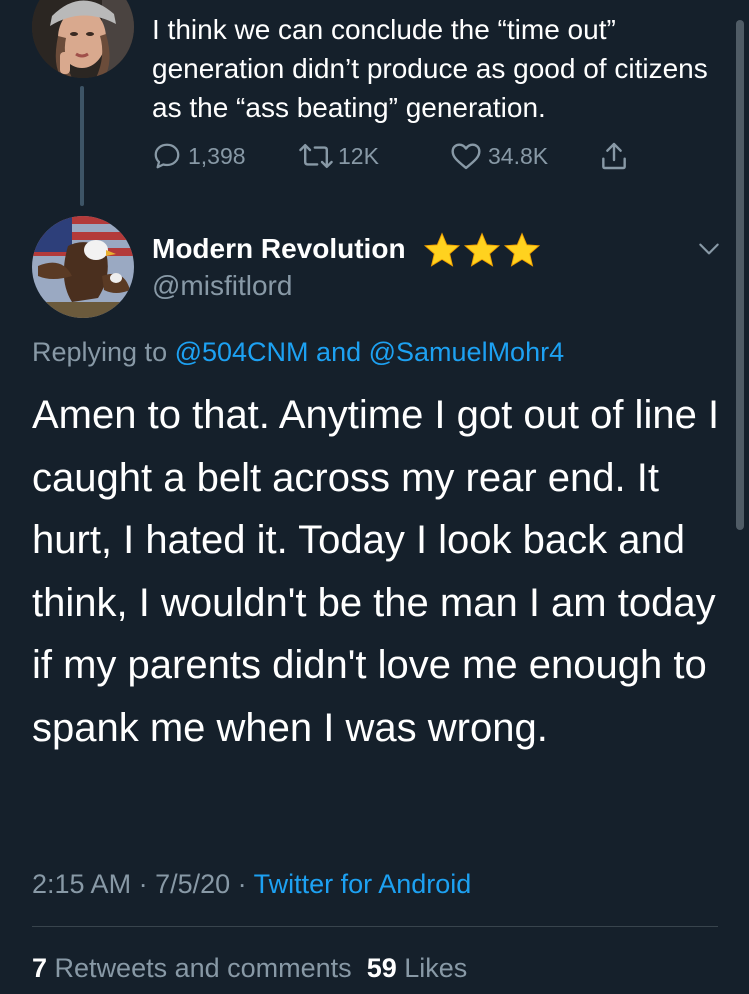  I want to click on likes-stat: 59 Likes, so click(417, 968).